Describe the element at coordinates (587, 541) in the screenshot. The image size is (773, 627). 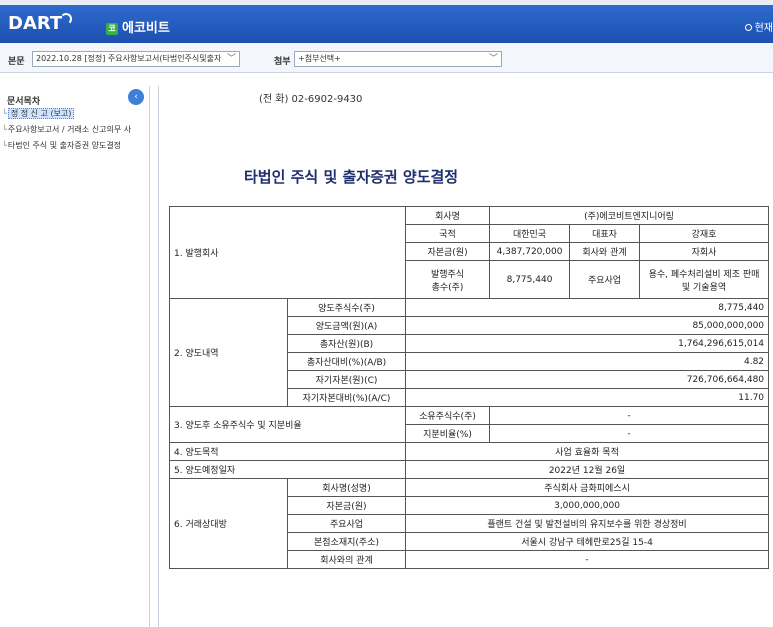
I see `counterparty-row-value: 서울시 강남구 테헤란로25길 15-4` at that location.